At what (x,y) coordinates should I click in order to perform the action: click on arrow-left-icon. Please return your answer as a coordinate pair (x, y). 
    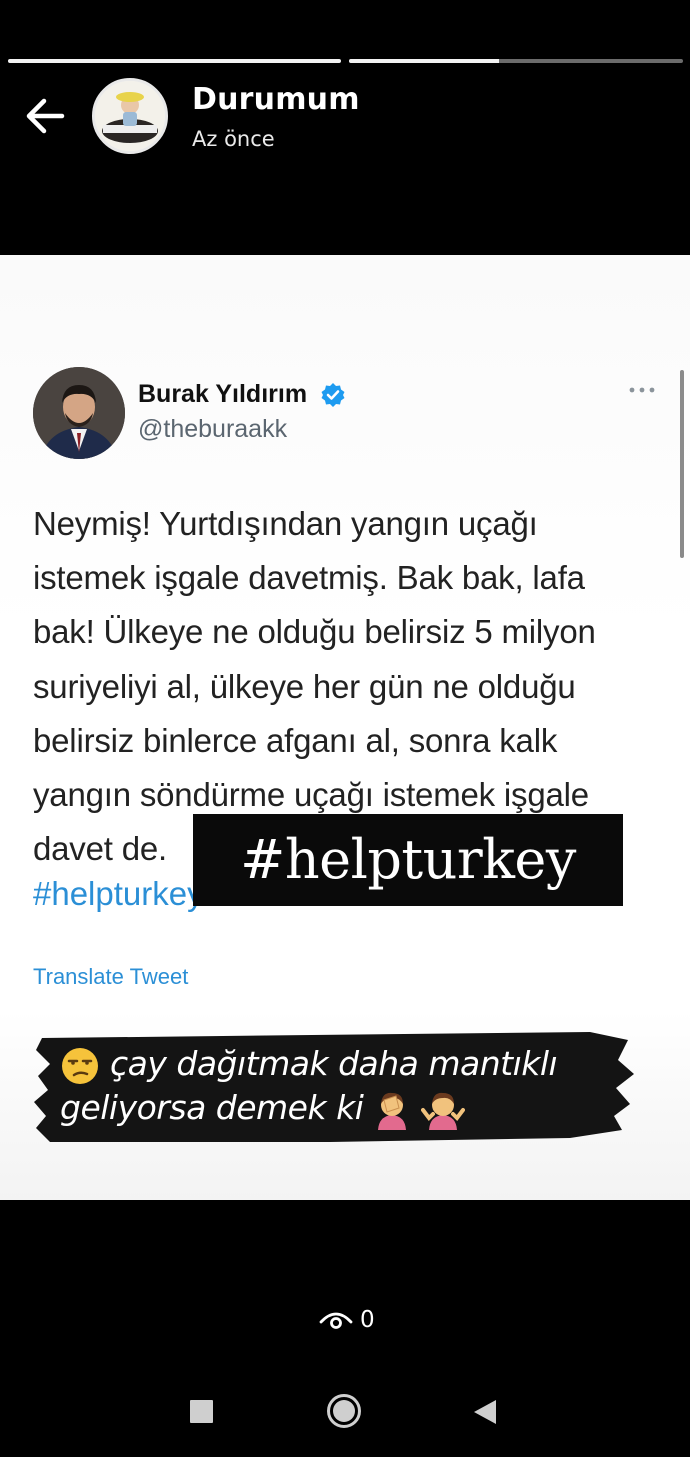
    Looking at the image, I should click on (45, 116).